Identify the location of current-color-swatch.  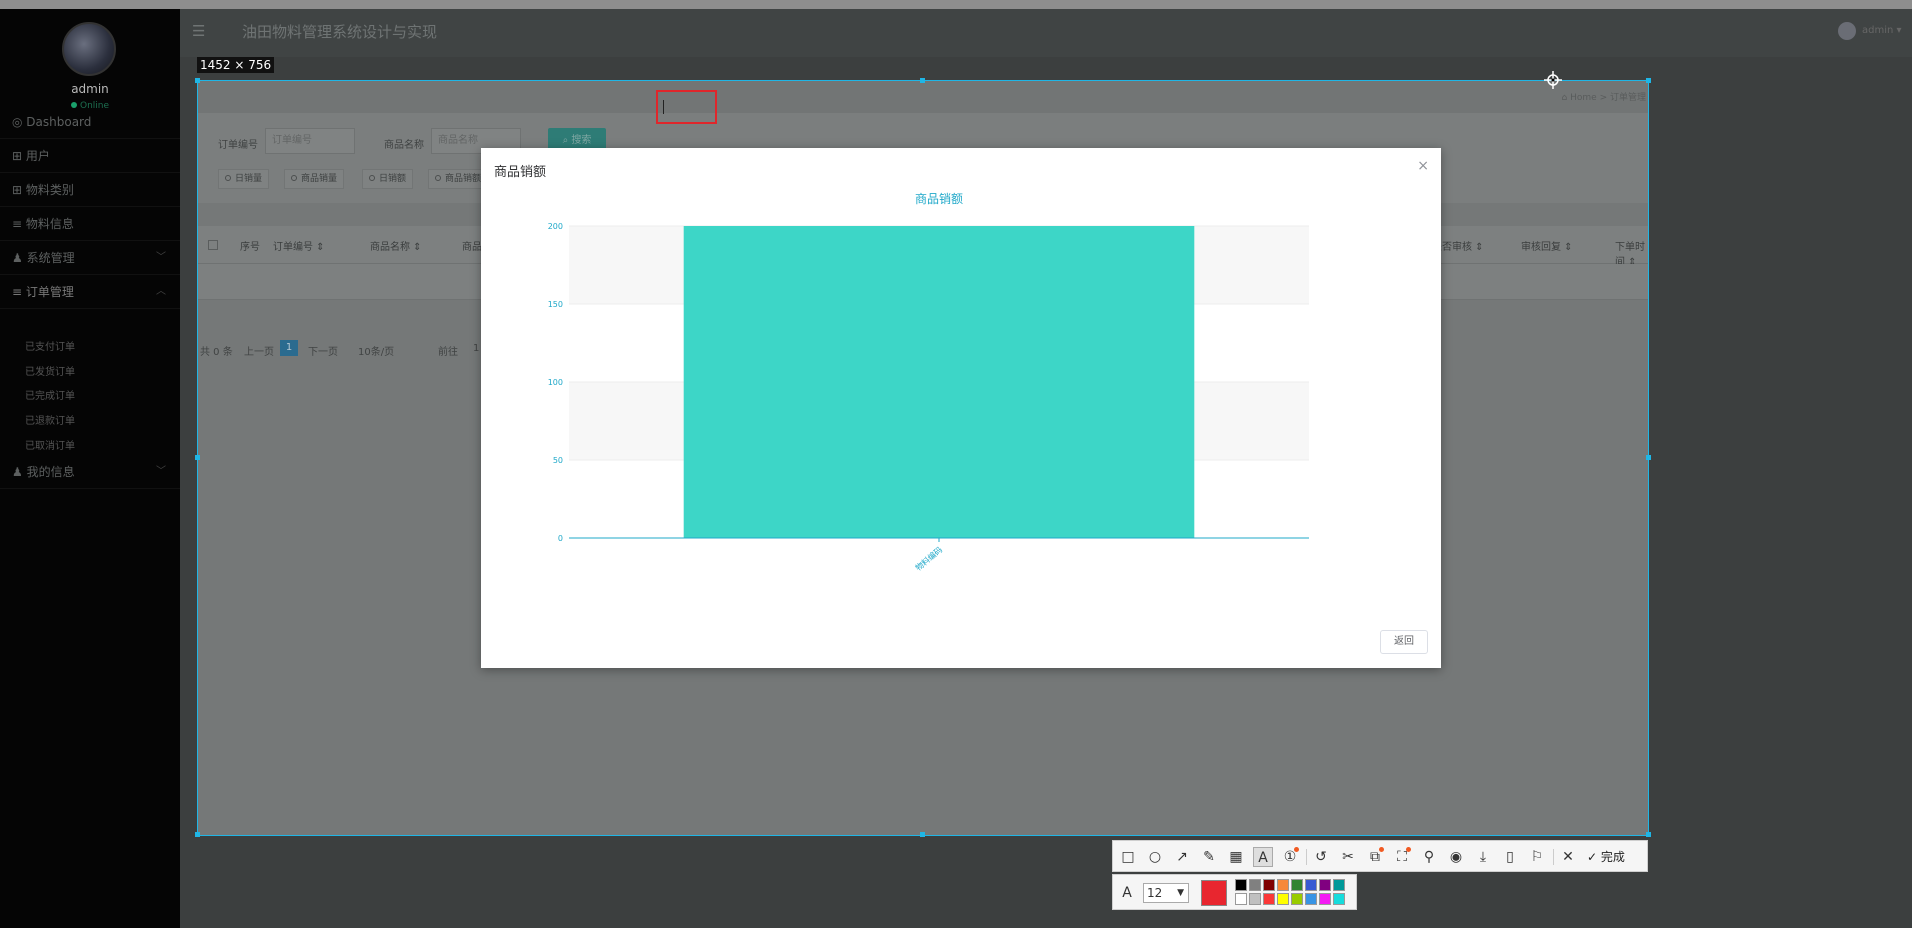
(1214, 893).